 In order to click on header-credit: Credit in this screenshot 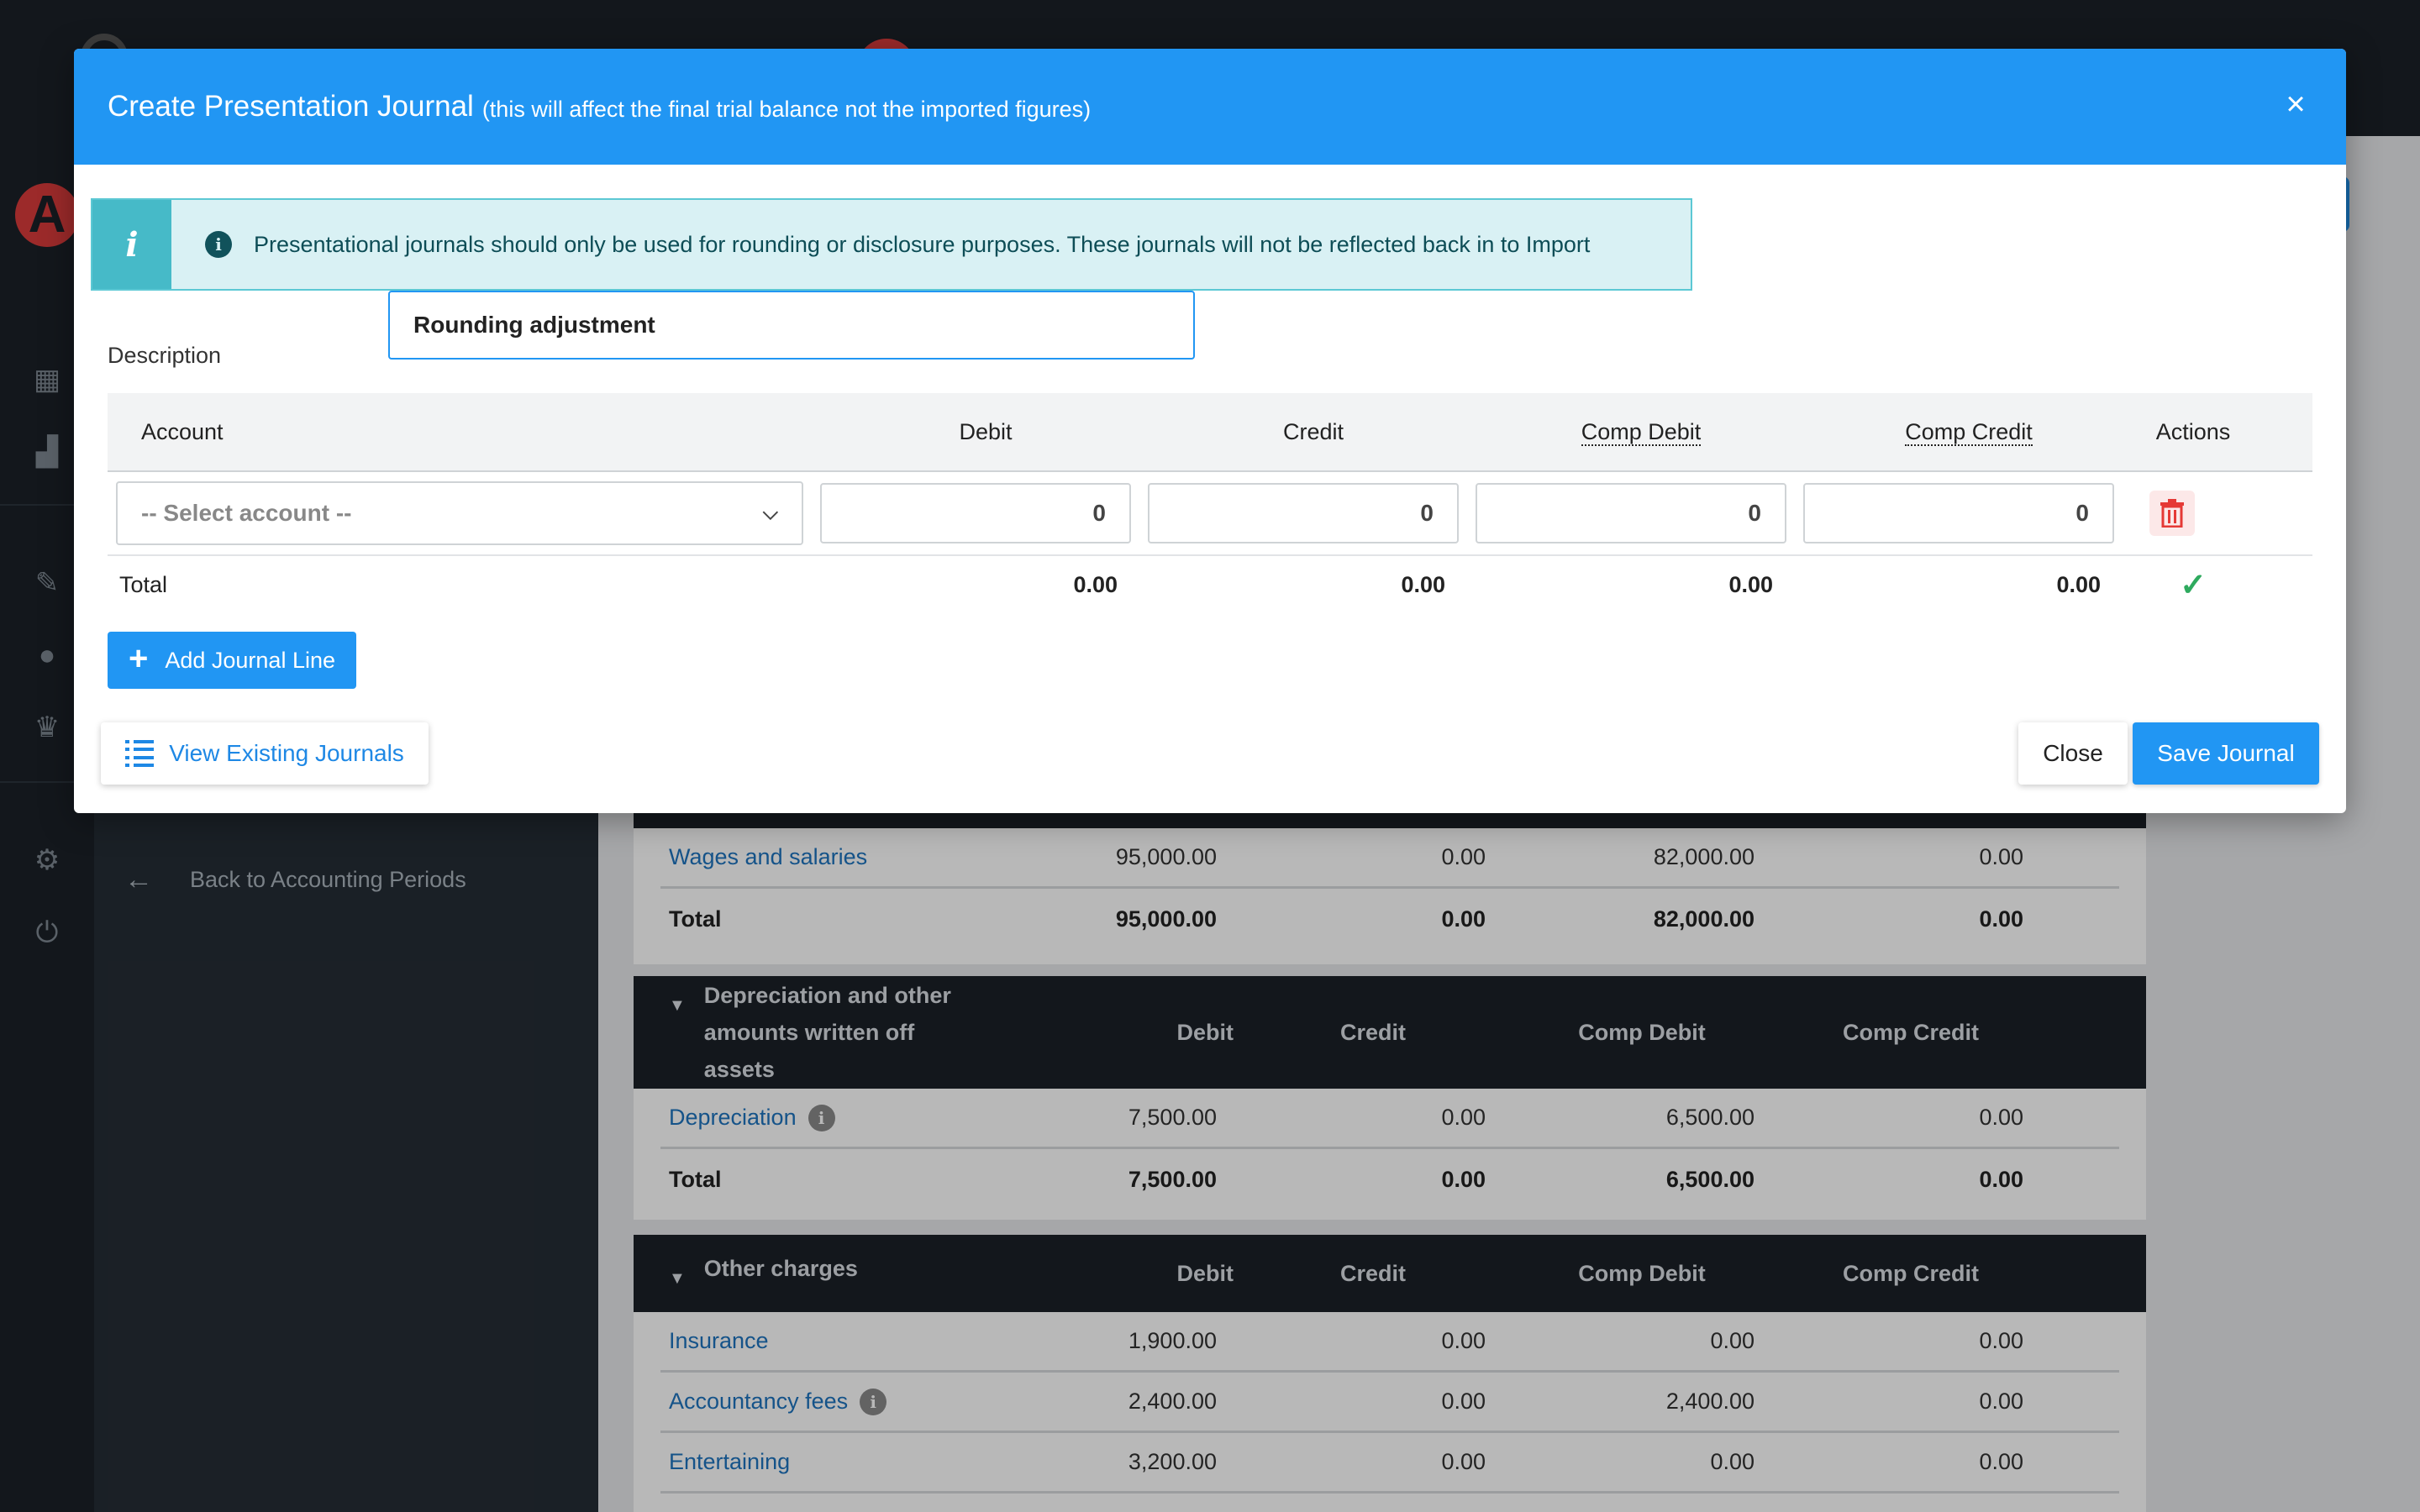, I will do `click(1313, 431)`.